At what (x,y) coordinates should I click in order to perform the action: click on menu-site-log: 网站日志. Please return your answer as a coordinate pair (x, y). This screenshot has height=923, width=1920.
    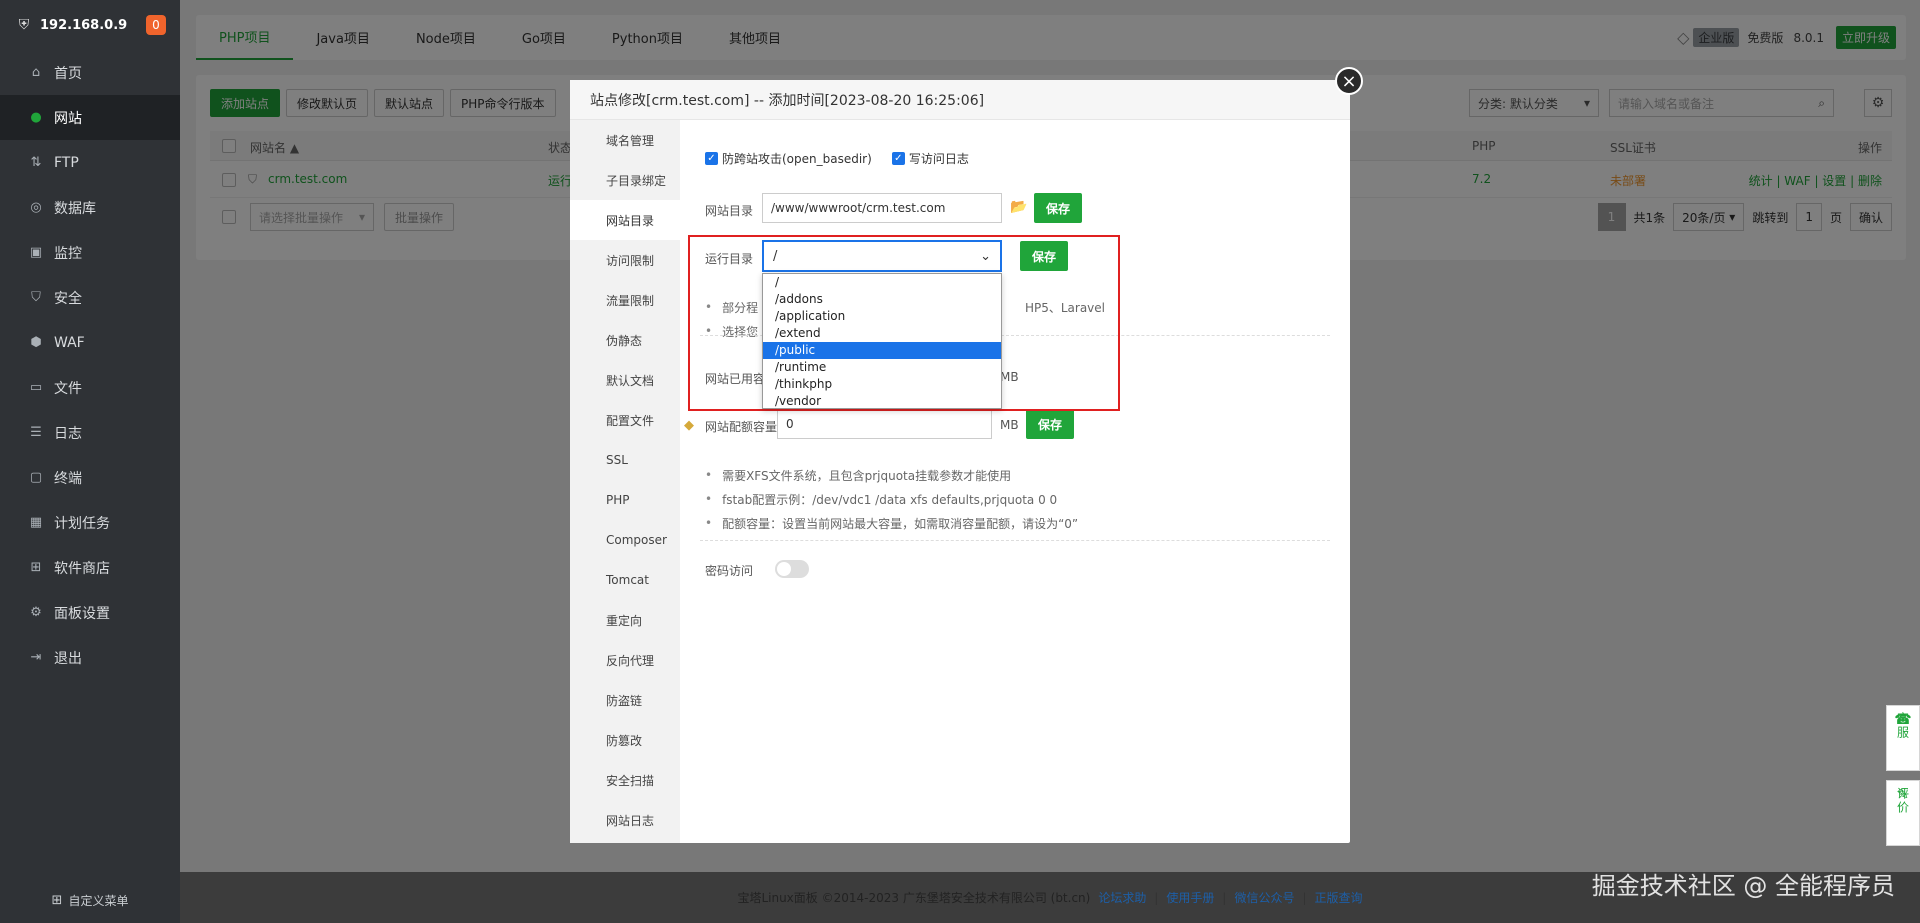
    Looking at the image, I should click on (625, 820).